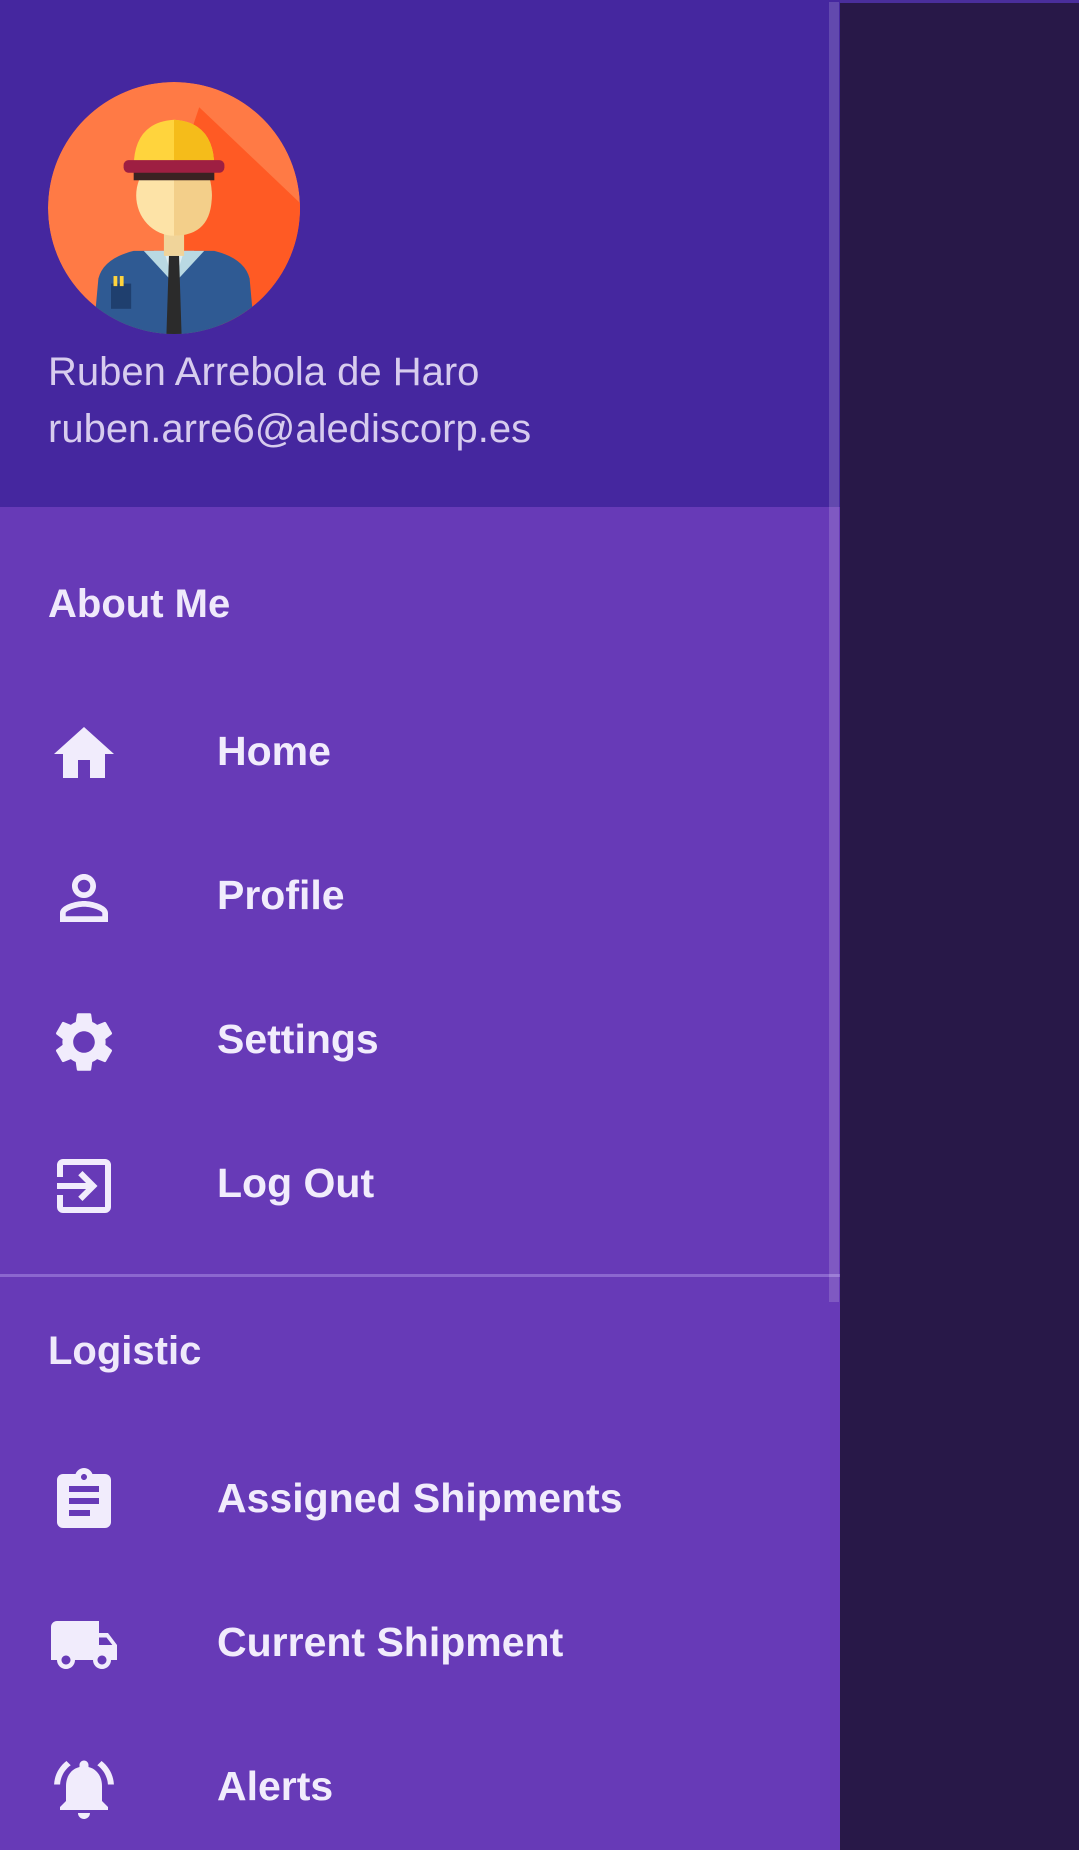 The width and height of the screenshot is (1079, 1850). Describe the element at coordinates (390, 1642) in the screenshot. I see `menu-label-current-shipment: Current Shipment` at that location.